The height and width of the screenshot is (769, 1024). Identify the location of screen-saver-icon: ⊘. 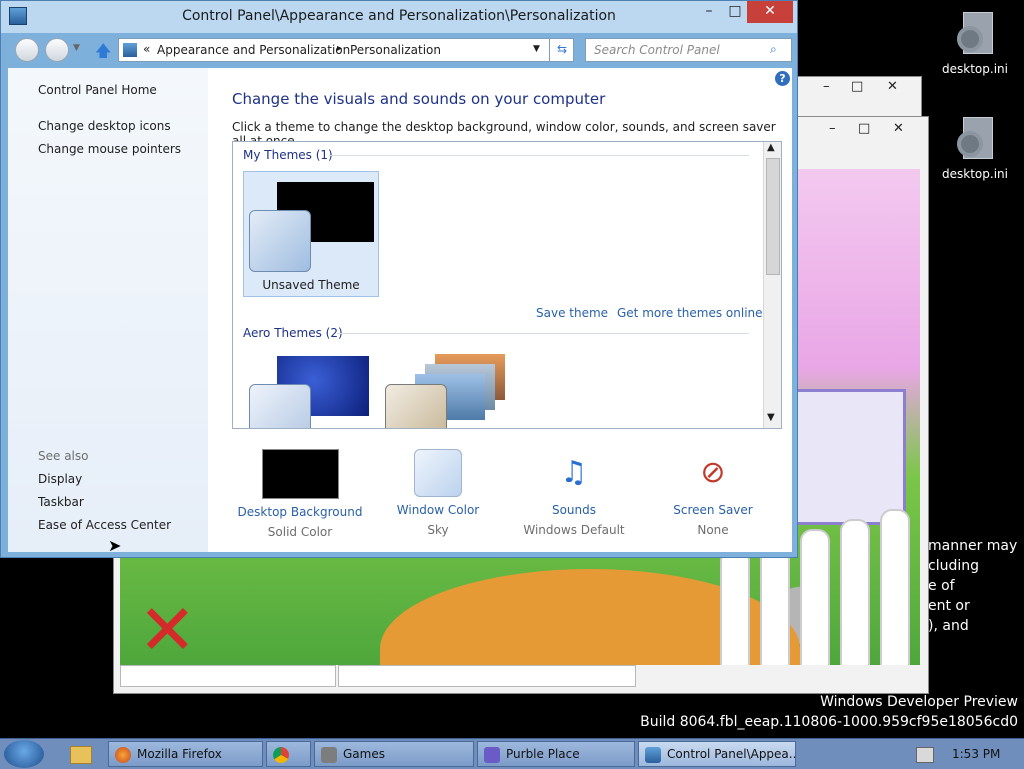
(713, 472).